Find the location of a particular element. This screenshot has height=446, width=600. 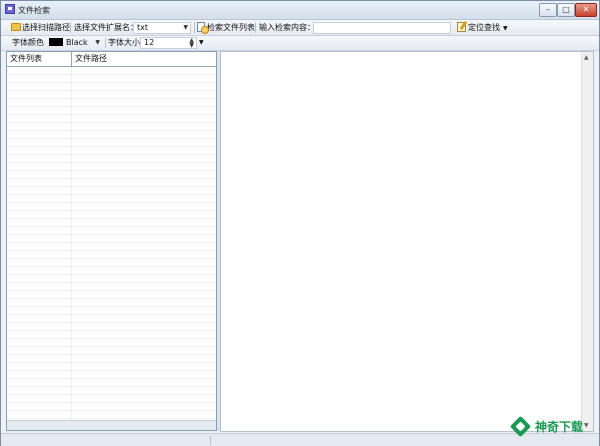

list-search-label: 检索文件列表 is located at coordinates (231, 27).